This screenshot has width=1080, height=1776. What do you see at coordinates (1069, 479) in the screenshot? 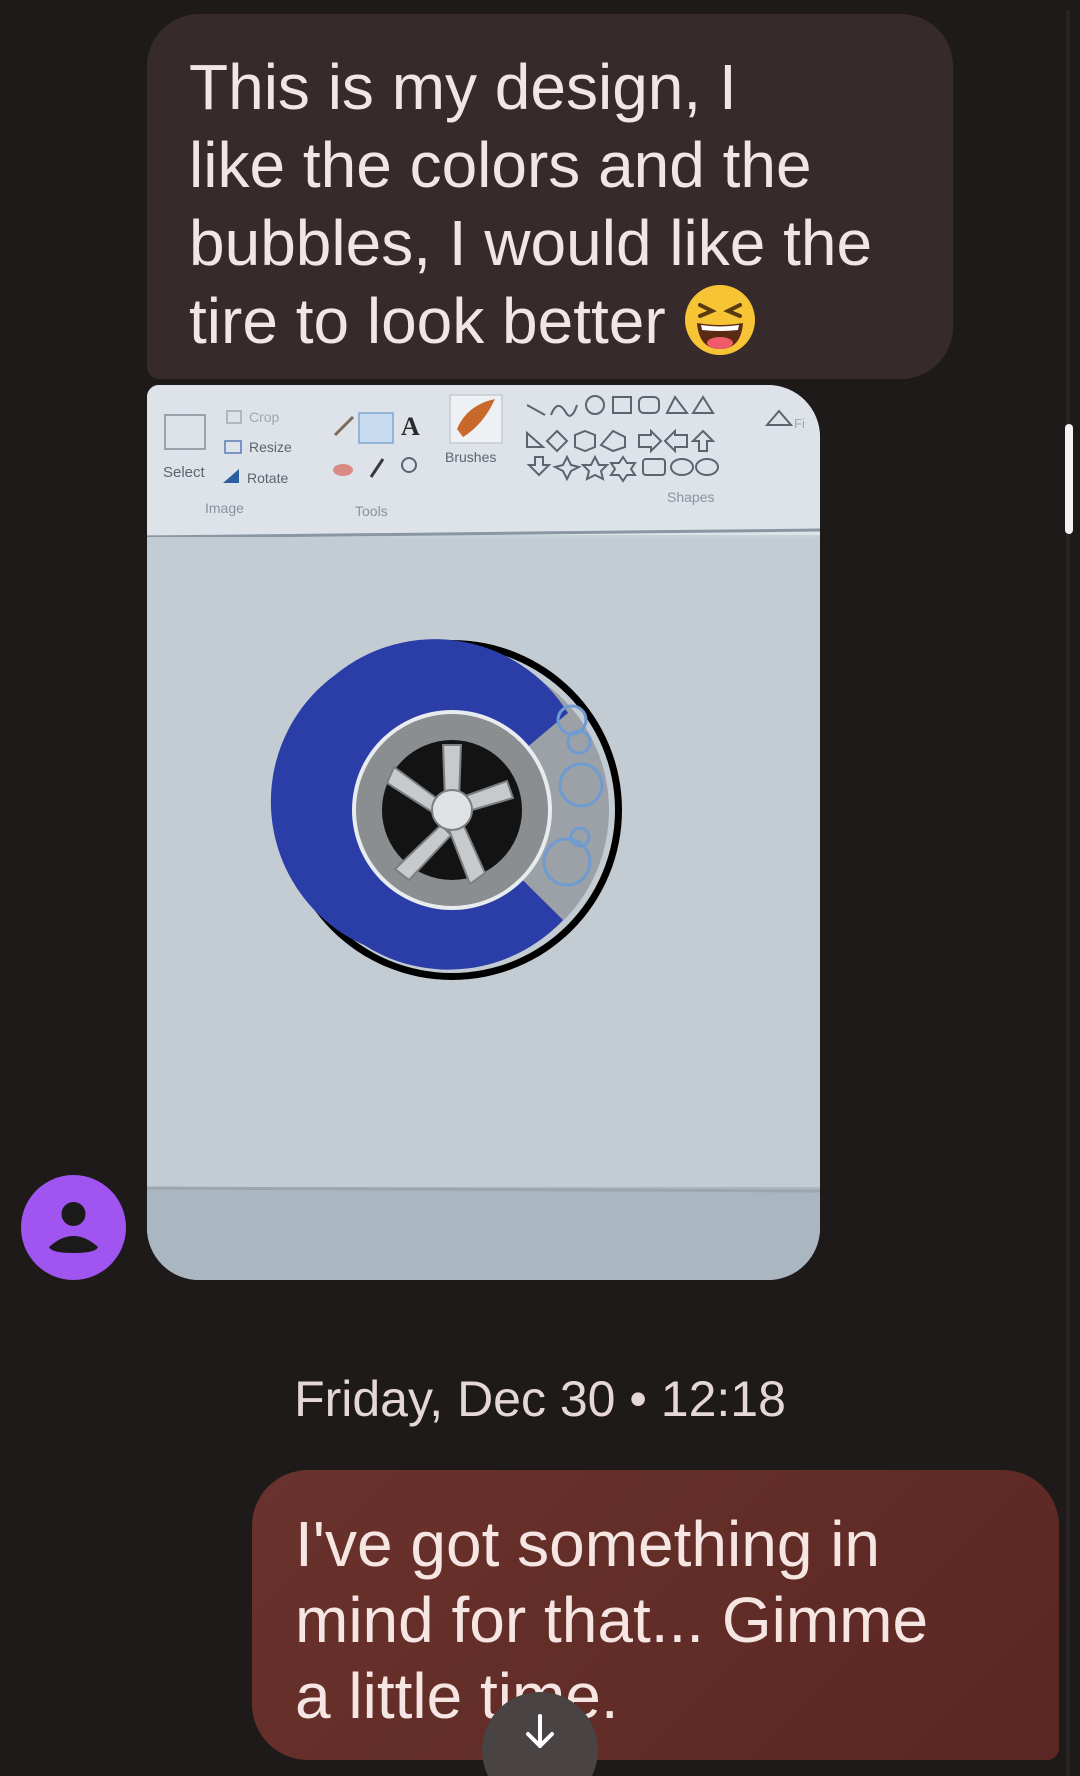
I see `scrollbar-thumb` at bounding box center [1069, 479].